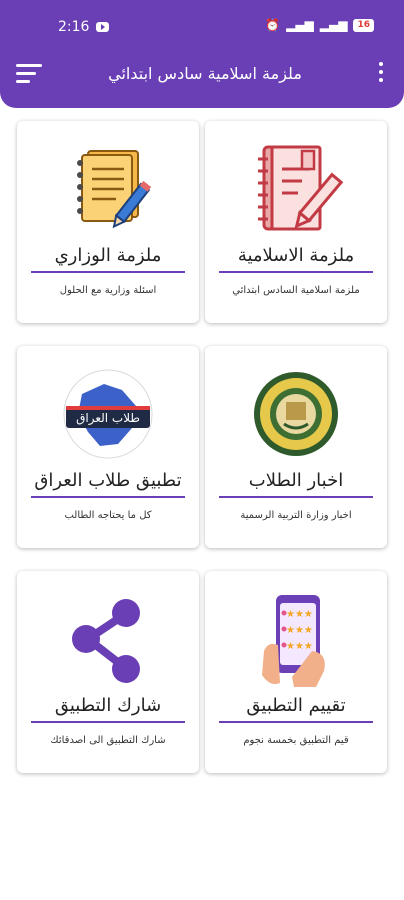 This screenshot has height=900, width=404. What do you see at coordinates (273, 25) in the screenshot?
I see `alarm-icon: ⏰` at bounding box center [273, 25].